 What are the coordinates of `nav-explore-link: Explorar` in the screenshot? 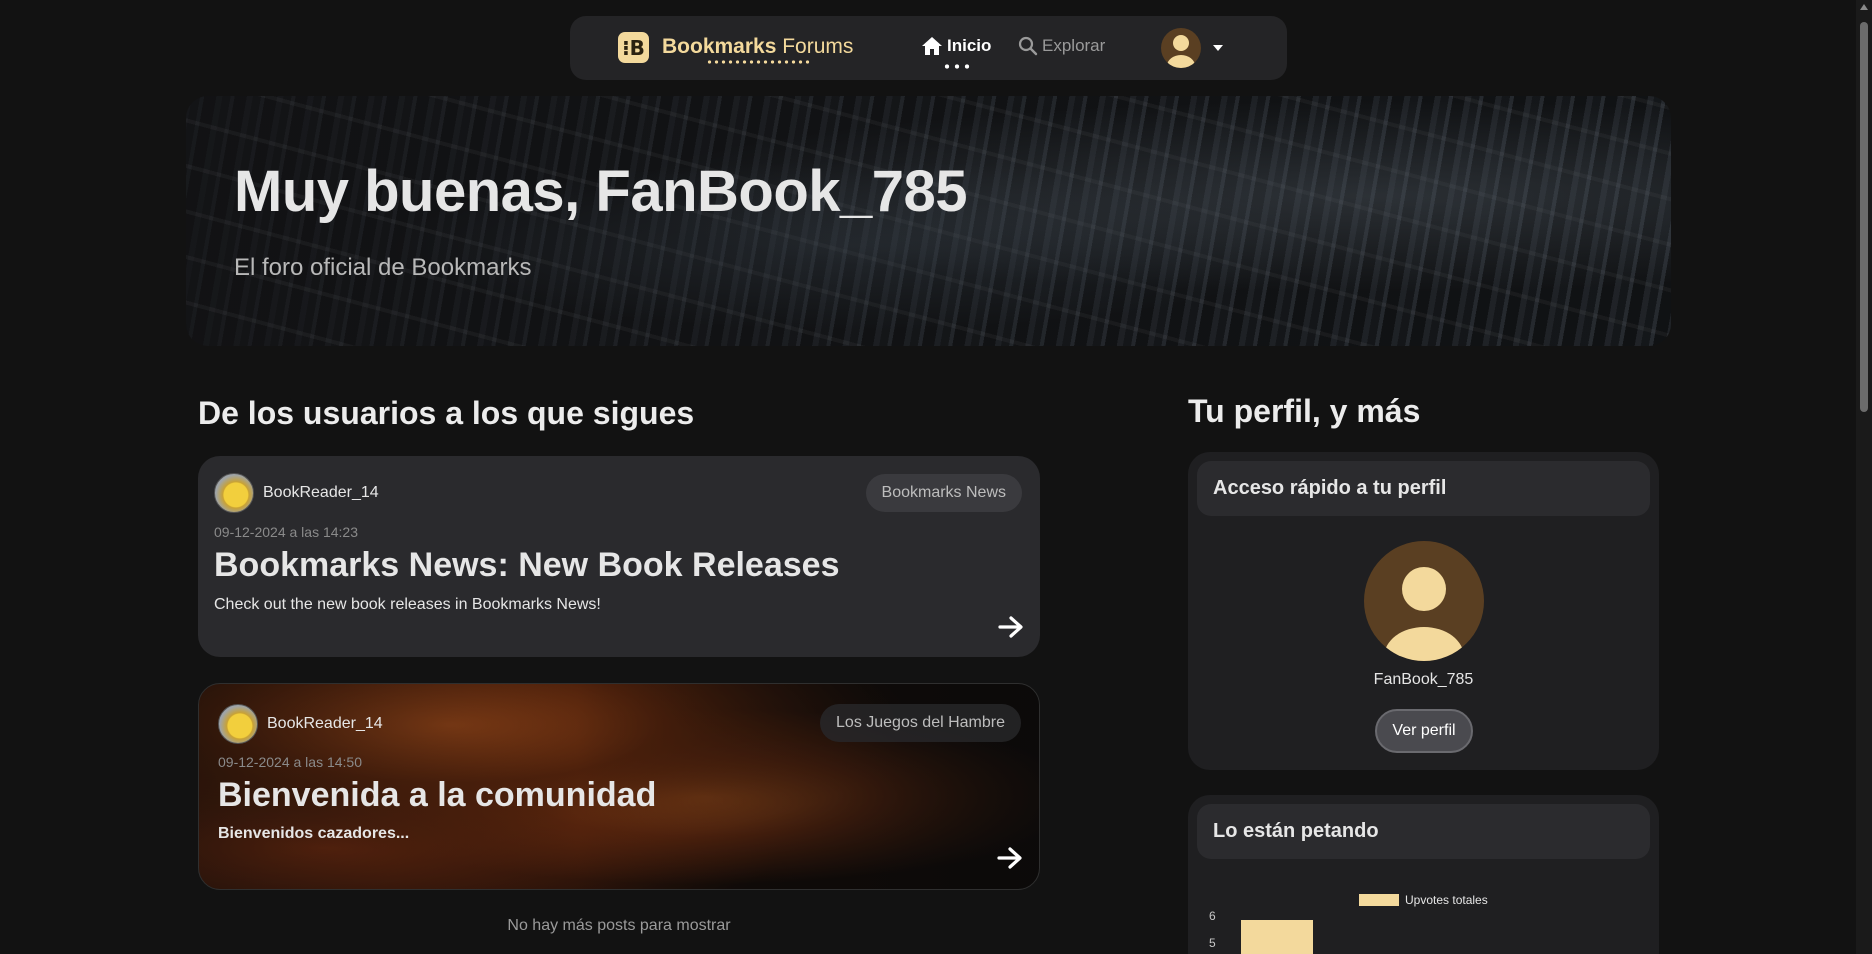 It's located at (1061, 46).